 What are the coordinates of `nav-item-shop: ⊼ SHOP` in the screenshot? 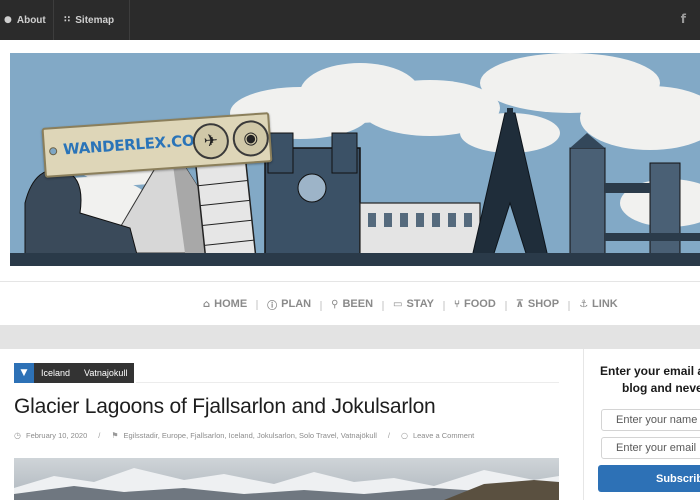 It's located at (536, 304).